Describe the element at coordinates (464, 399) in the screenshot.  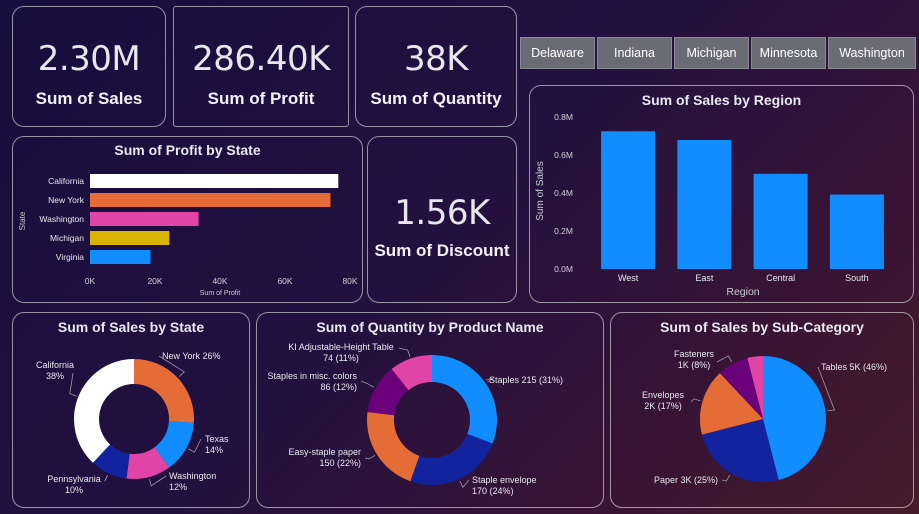
I see `slice-staples` at that location.